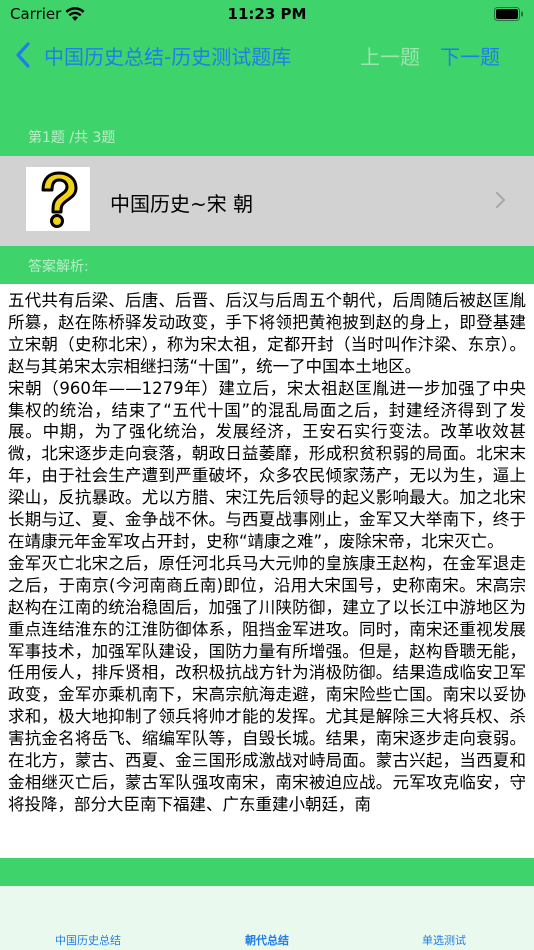 This screenshot has height=950, width=534. What do you see at coordinates (267, 940) in the screenshot?
I see `tab-dynasty-summary: 朝代总结` at bounding box center [267, 940].